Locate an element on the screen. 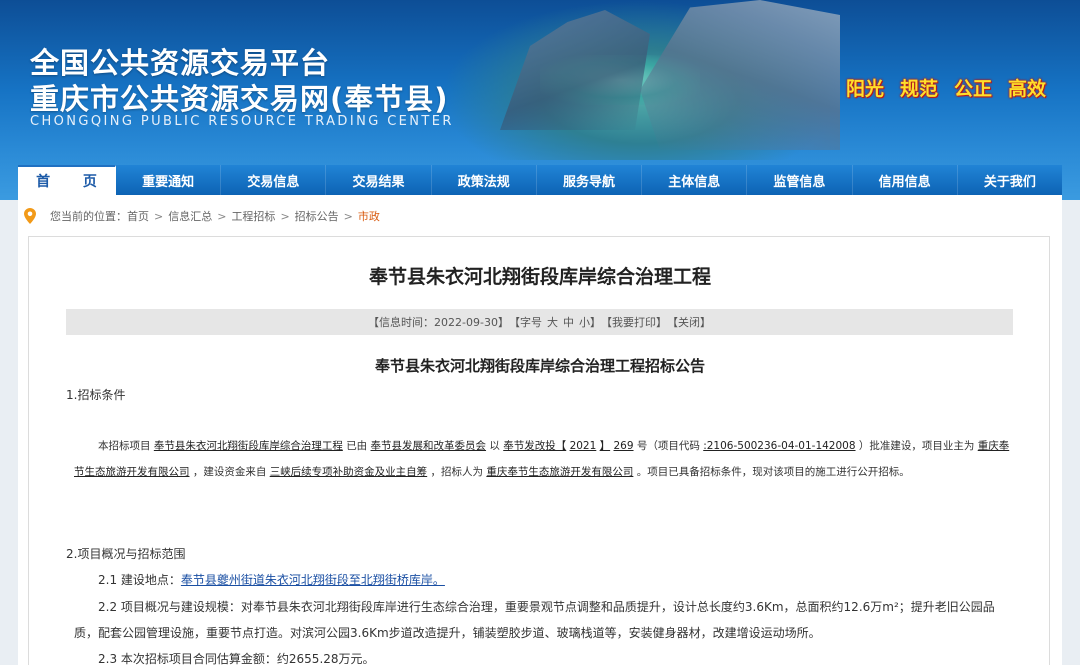  nav-item-about: 关于我们 is located at coordinates (1010, 180).